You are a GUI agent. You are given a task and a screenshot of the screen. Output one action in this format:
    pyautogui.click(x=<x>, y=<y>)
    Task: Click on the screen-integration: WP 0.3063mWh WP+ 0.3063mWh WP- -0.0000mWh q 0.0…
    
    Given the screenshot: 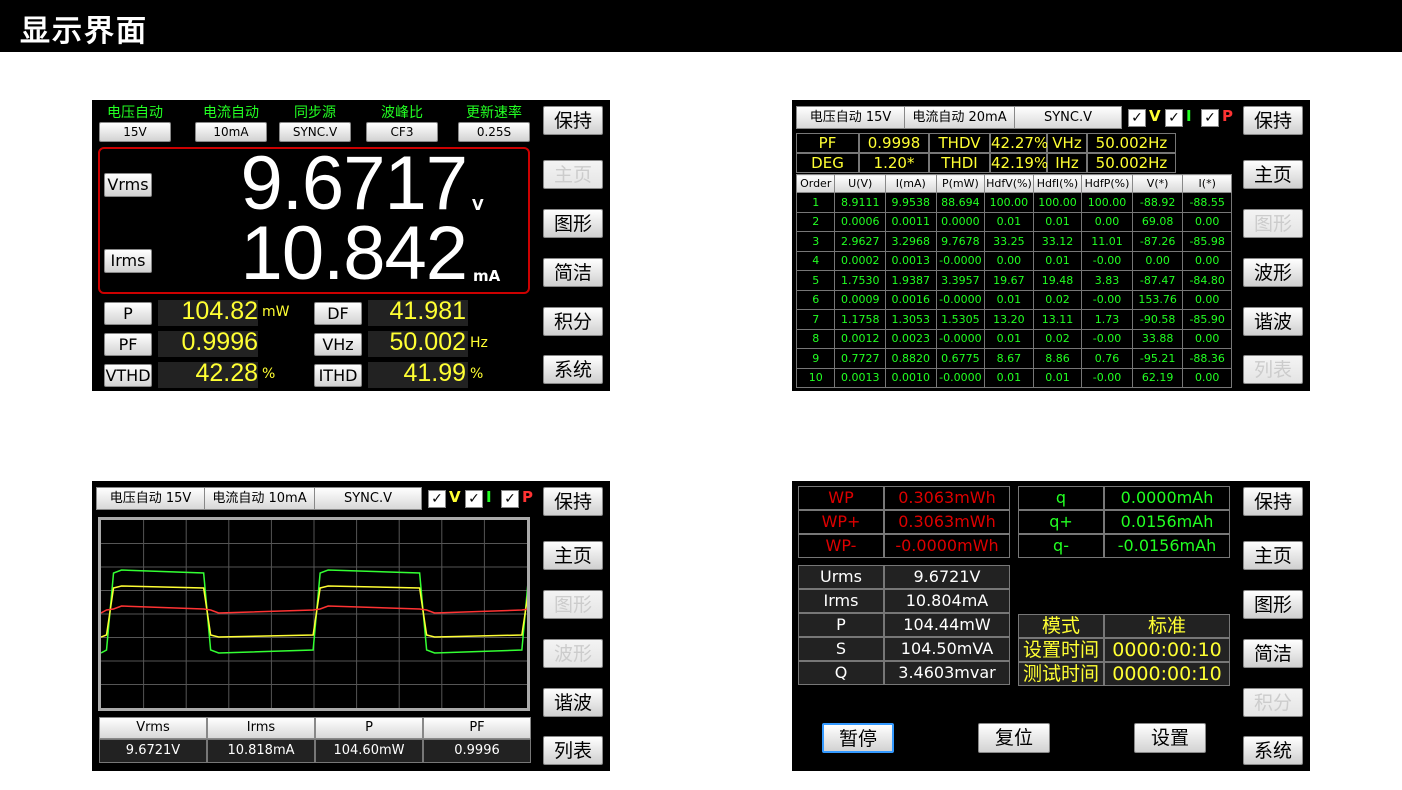 What is the action you would take?
    pyautogui.click(x=1051, y=626)
    